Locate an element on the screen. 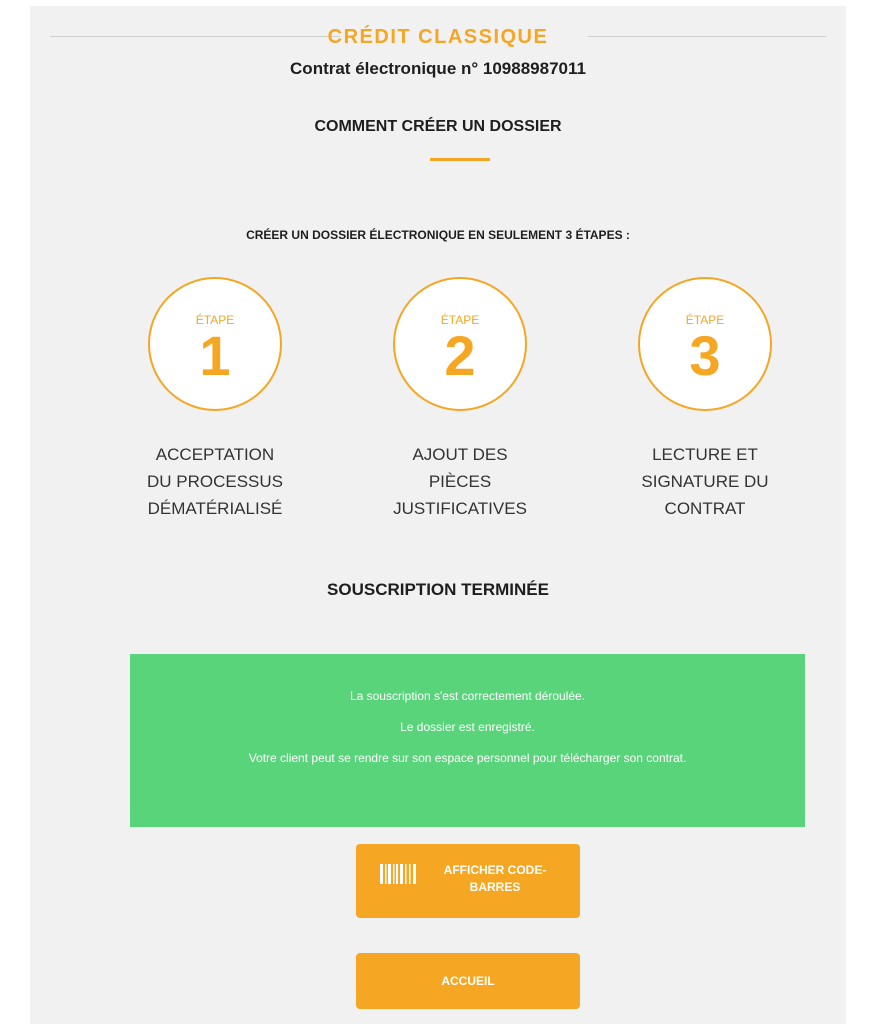  step-1-line-3: DÉMATÉRIALISÉ is located at coordinates (215, 508).